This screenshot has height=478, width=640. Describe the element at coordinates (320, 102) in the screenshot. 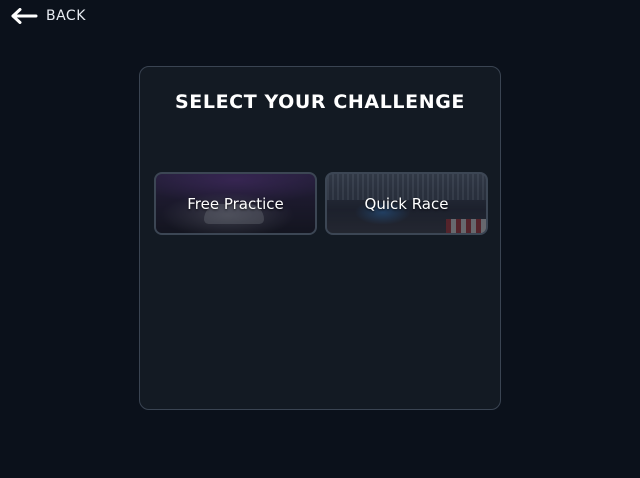

I see `panel-title: SELECT YOUR CHALLENGE` at that location.